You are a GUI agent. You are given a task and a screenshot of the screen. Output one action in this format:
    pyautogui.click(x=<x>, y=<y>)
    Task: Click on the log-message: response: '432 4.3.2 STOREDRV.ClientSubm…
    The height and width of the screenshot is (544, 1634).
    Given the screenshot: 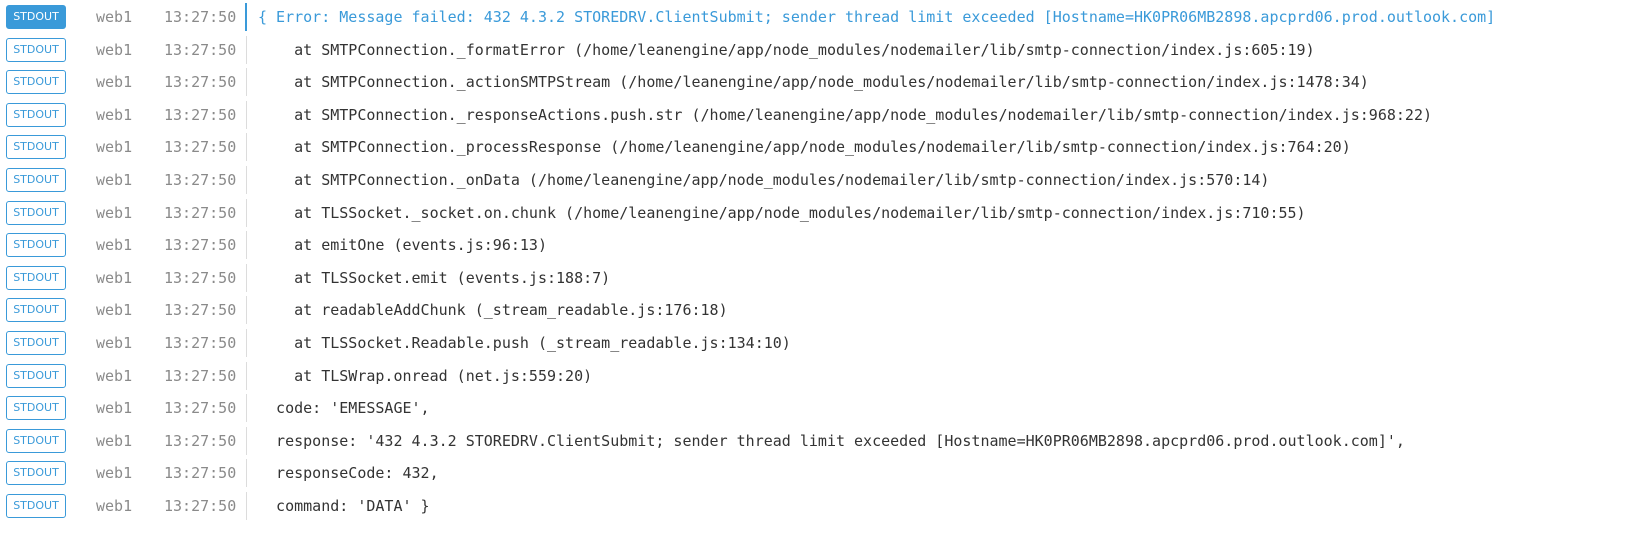 What is the action you would take?
    pyautogui.click(x=831, y=440)
    